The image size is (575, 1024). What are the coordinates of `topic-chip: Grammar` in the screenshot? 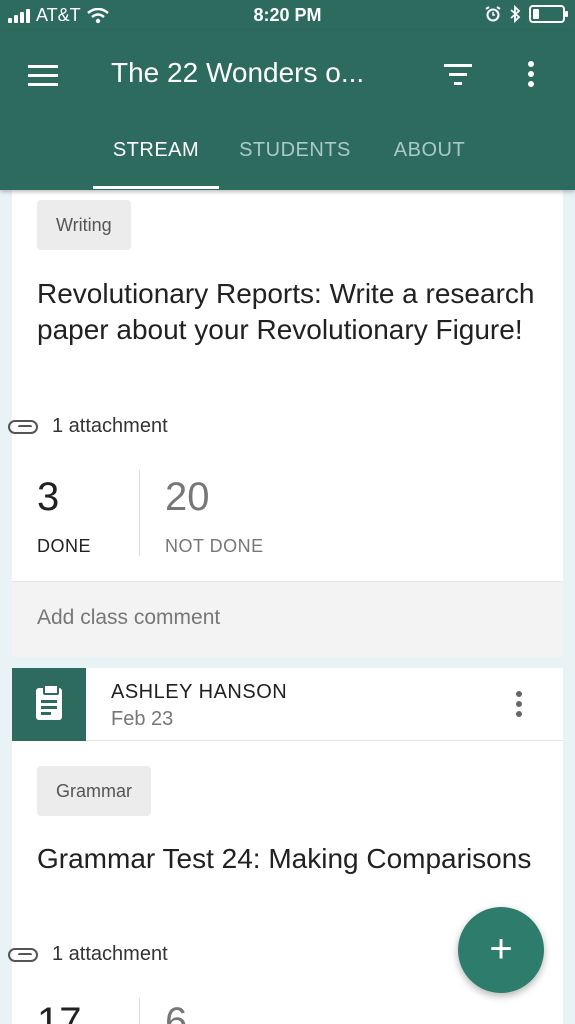 It's located at (94, 791).